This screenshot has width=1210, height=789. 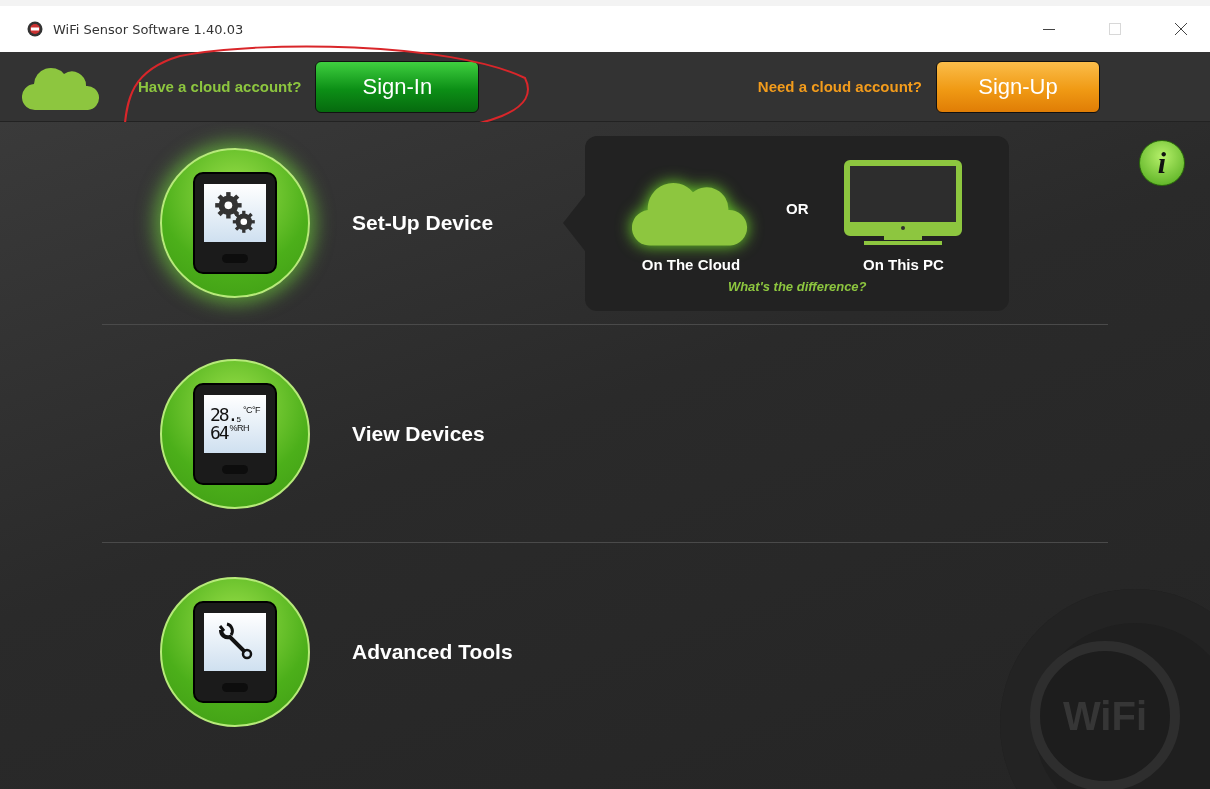 I want to click on menu-label: View Devices, so click(x=418, y=433).